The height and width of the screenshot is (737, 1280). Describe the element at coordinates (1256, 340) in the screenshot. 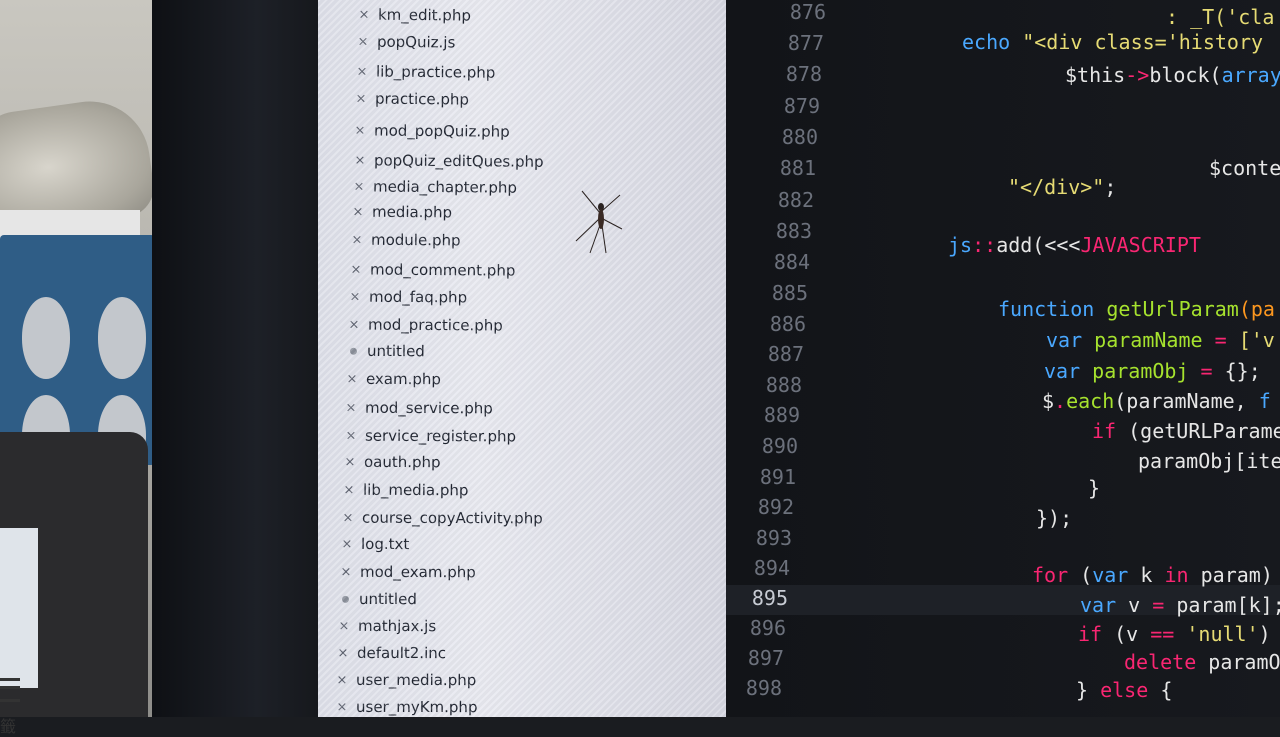

I see `code-token: ['v` at that location.